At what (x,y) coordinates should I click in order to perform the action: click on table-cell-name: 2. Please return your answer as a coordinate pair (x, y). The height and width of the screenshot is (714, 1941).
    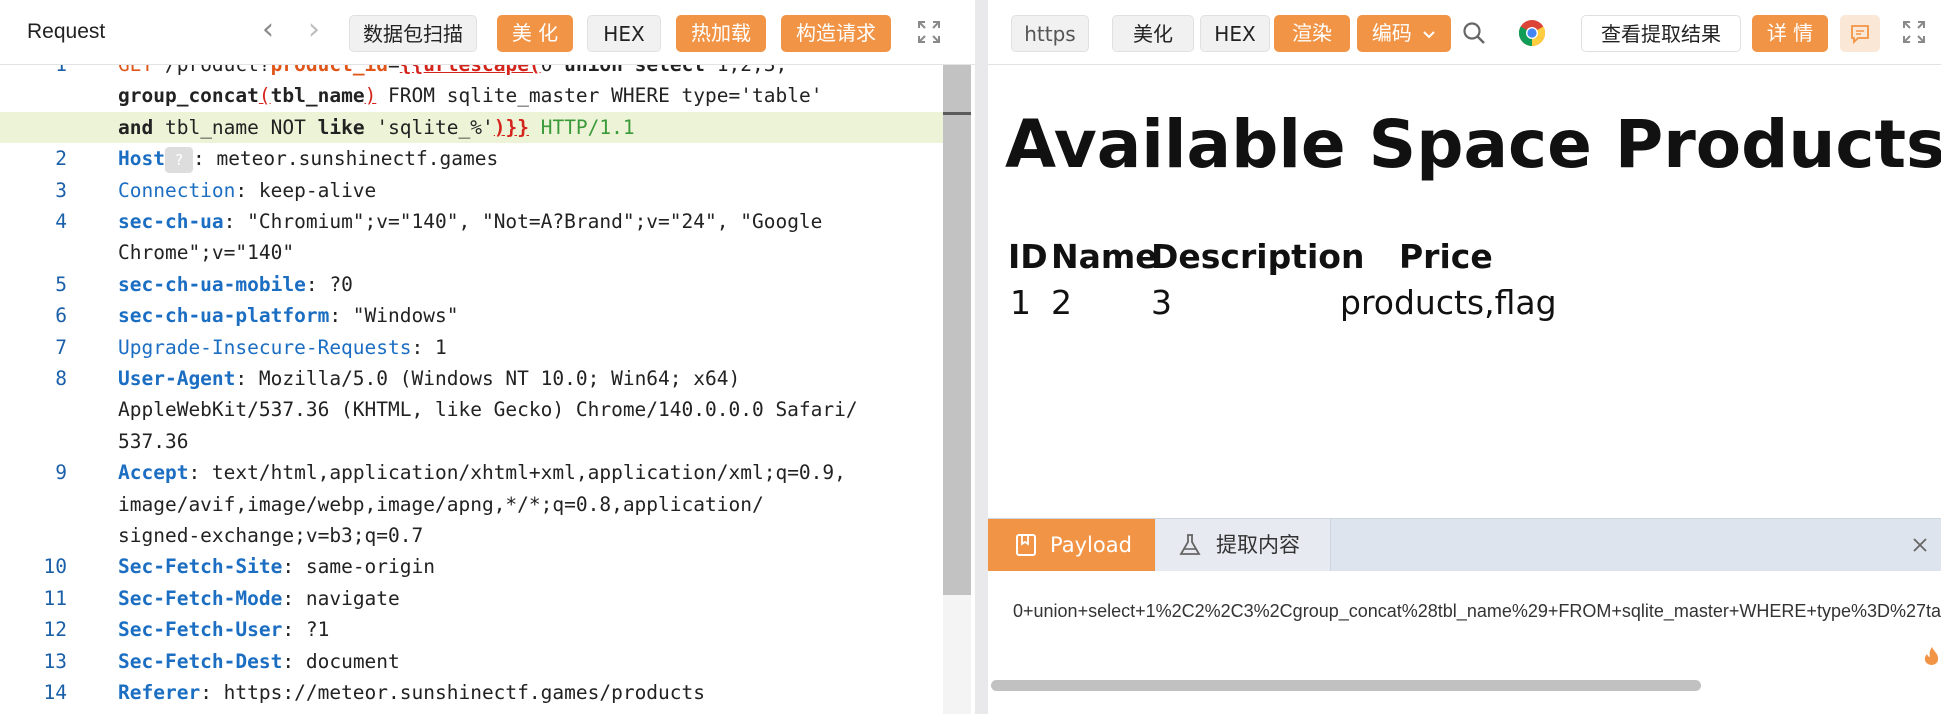
    Looking at the image, I should click on (1061, 302).